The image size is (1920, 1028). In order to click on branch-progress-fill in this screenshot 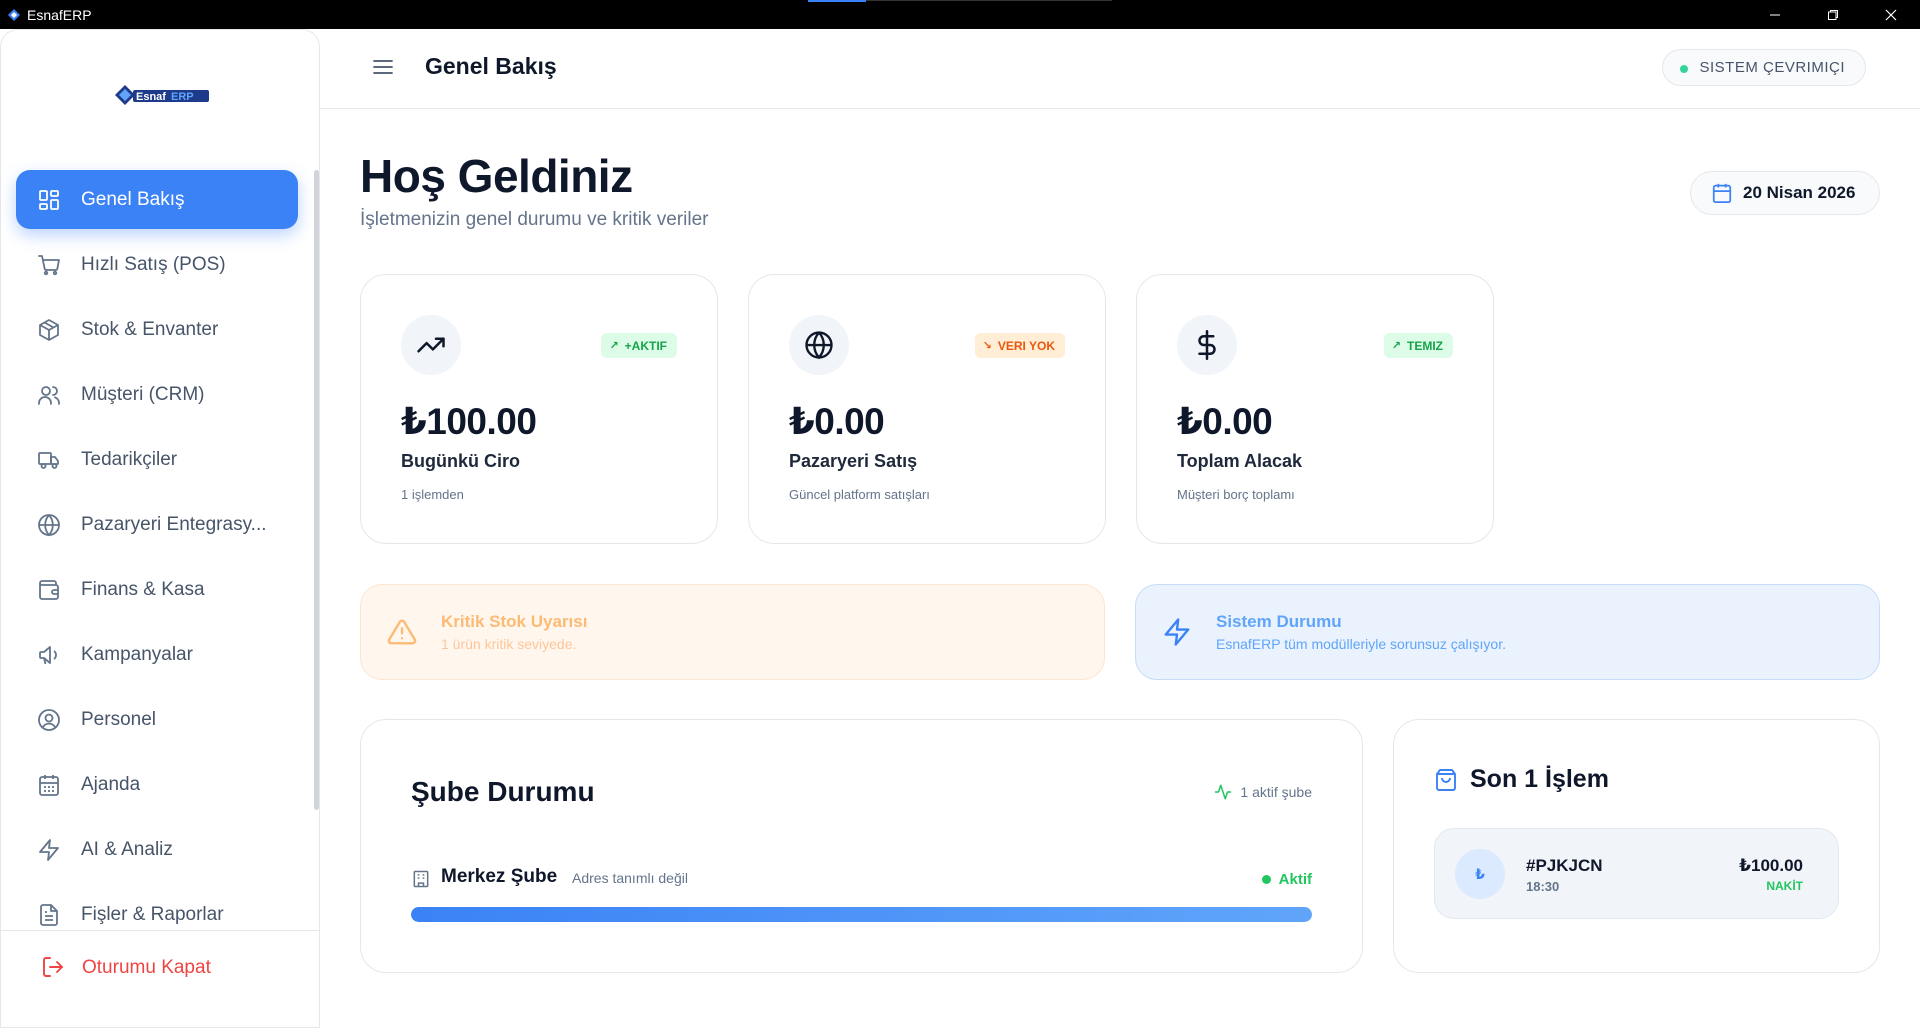, I will do `click(861, 914)`.